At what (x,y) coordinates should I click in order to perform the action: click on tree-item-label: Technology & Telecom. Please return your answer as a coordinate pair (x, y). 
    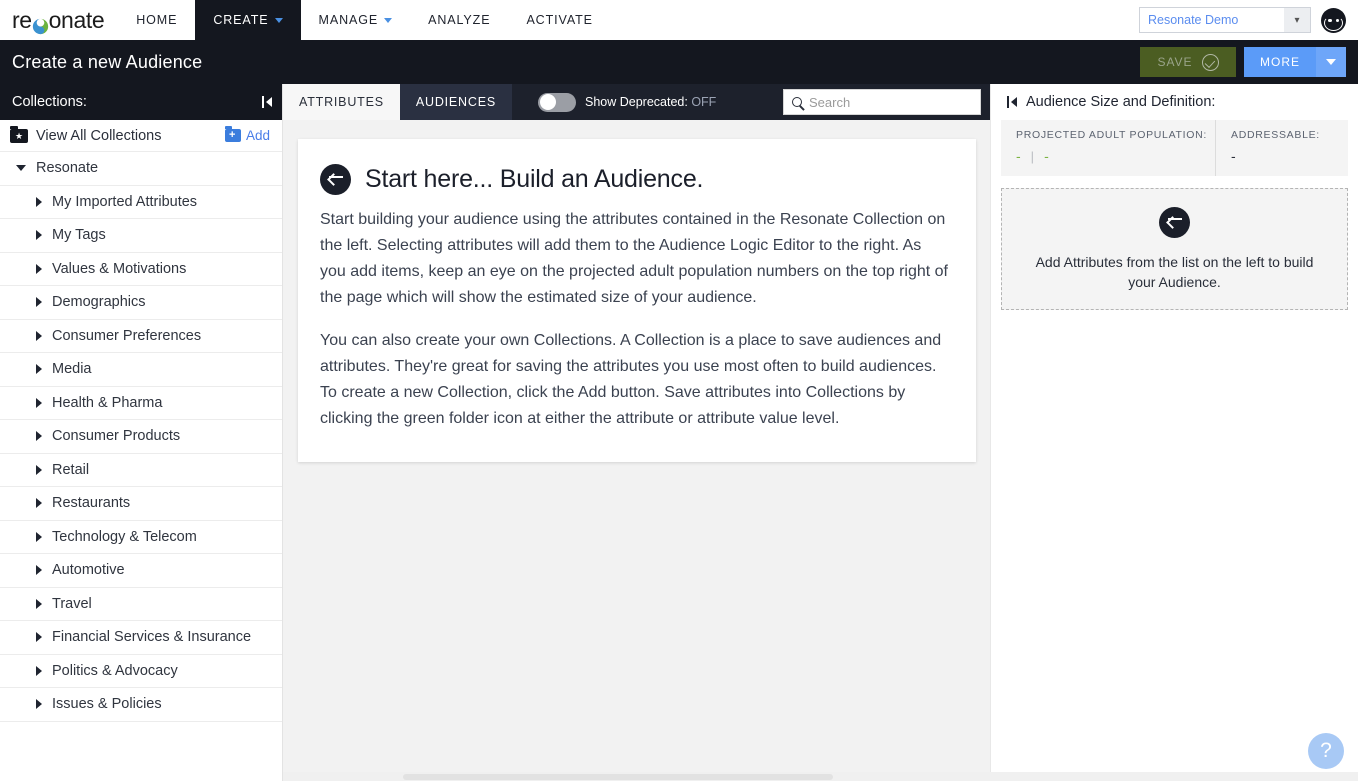
    Looking at the image, I should click on (124, 536).